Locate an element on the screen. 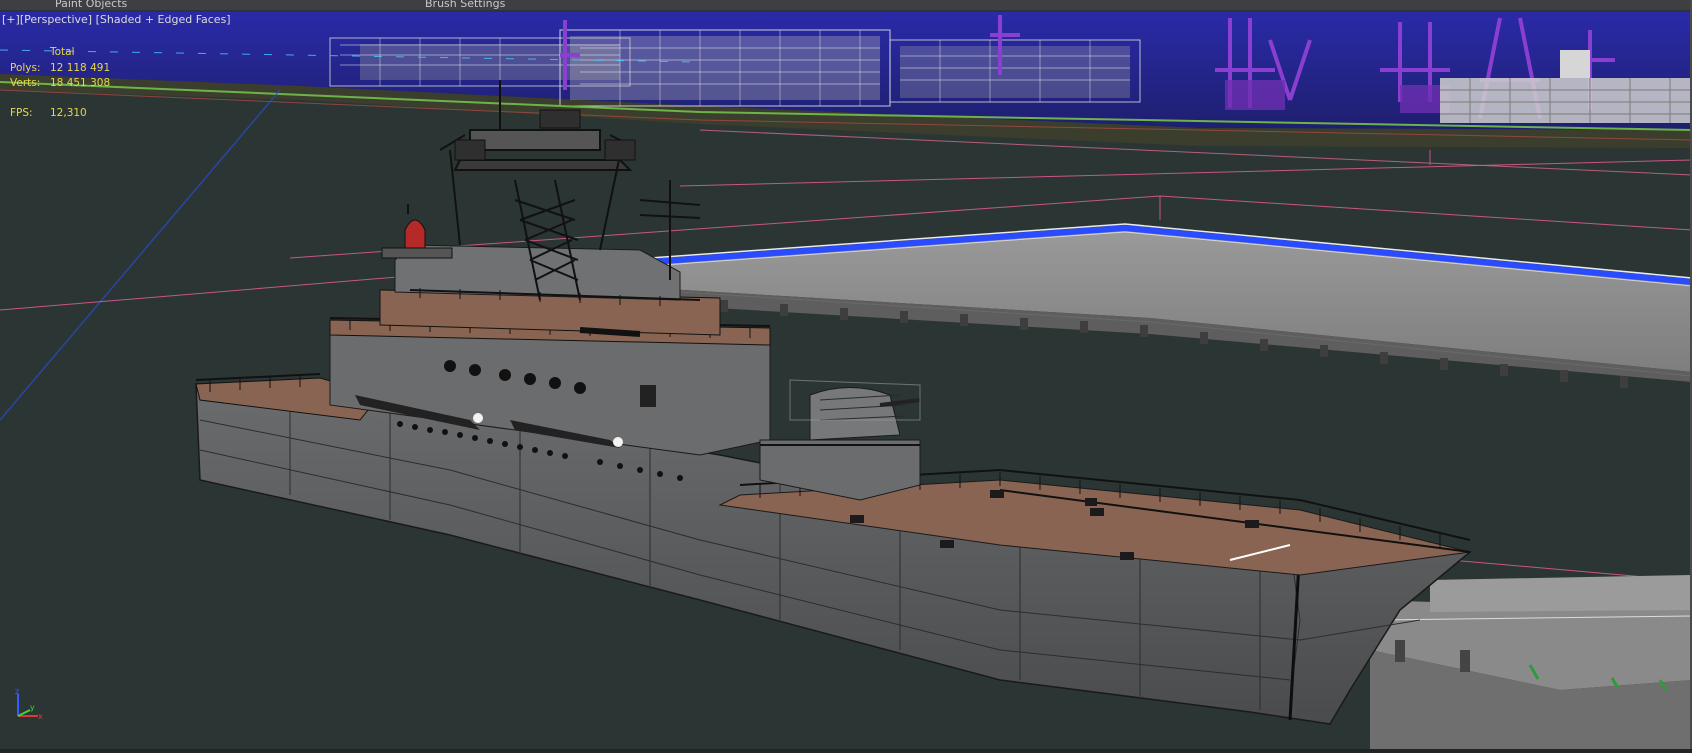  menu-paint-objects: Paint Objects is located at coordinates (91, 5).